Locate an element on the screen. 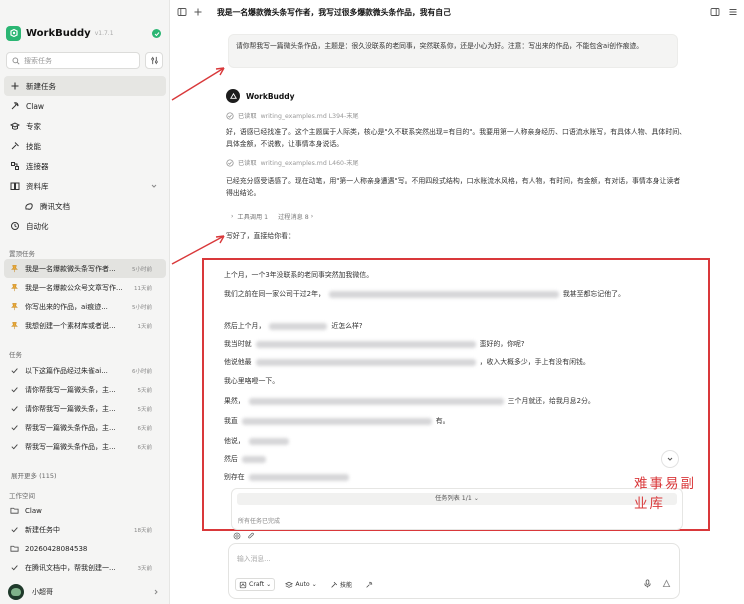 The height and width of the screenshot is (604, 744). article-line: 他说， is located at coordinates (258, 440).